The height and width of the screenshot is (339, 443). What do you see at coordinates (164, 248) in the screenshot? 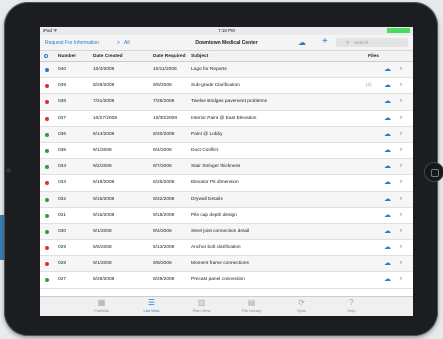
I see `date-required: 5/13/2008` at bounding box center [164, 248].